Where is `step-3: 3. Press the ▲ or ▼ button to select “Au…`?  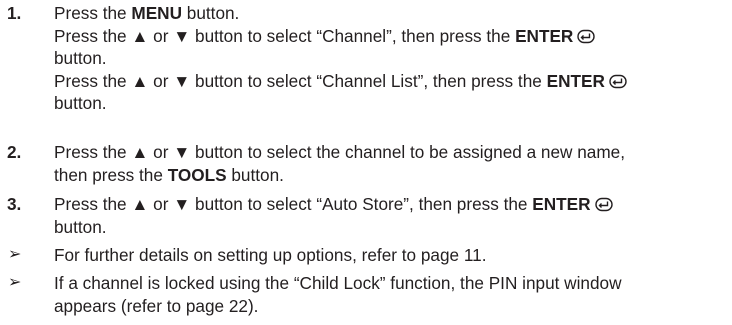
step-3: 3. Press the ▲ or ▼ button to select “Au… is located at coordinates (366, 215).